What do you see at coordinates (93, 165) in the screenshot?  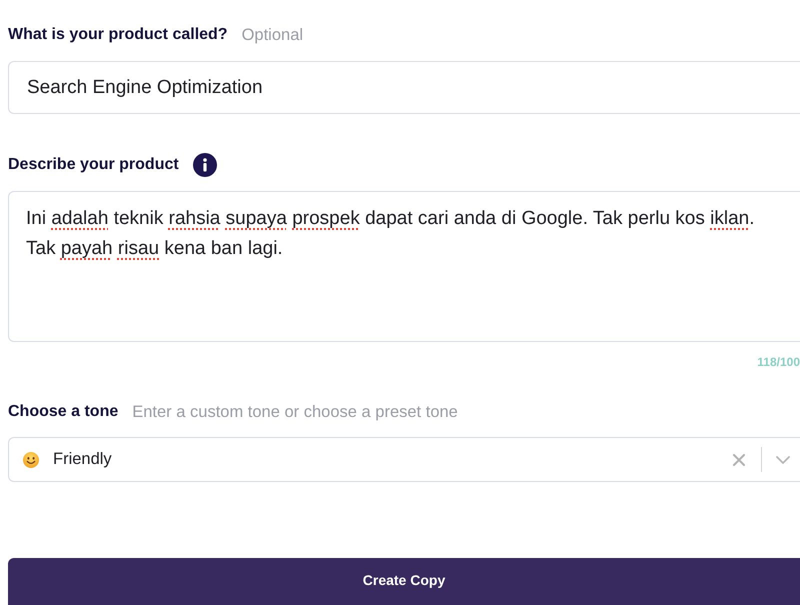 I see `field-label: Describe your product` at bounding box center [93, 165].